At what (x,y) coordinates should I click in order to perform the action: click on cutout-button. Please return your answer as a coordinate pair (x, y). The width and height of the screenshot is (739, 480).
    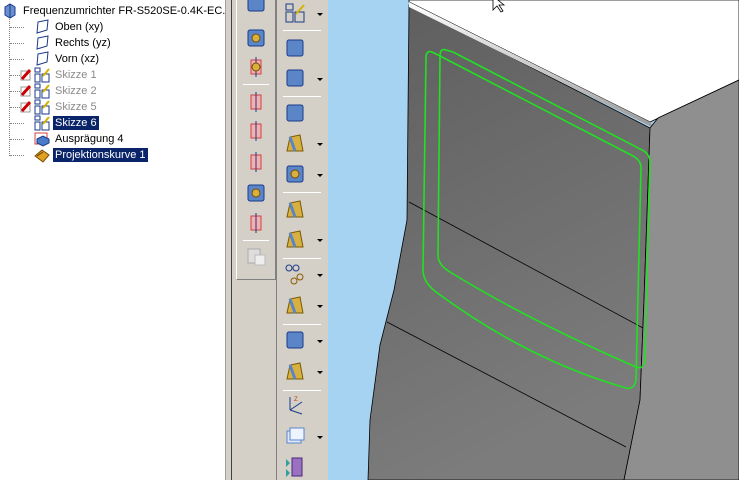
    Looking at the image, I should click on (295, 144).